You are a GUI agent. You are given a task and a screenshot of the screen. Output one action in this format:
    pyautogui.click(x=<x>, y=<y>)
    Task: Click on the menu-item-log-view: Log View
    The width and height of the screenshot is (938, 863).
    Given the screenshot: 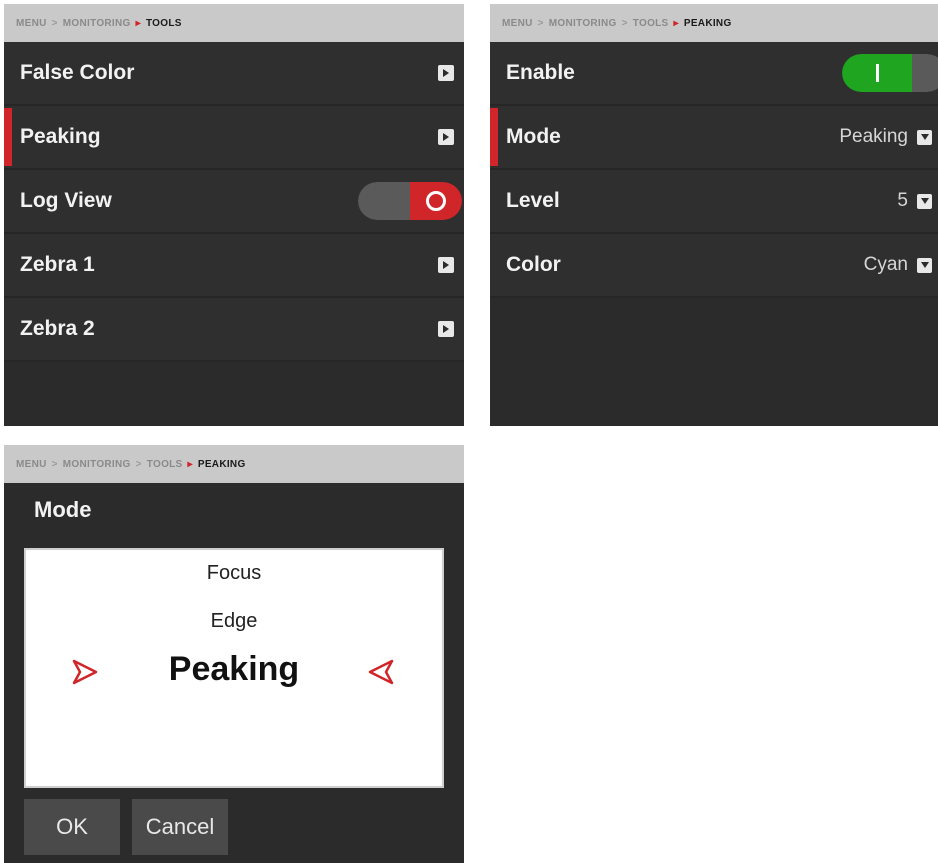 What is the action you would take?
    pyautogui.click(x=234, y=202)
    